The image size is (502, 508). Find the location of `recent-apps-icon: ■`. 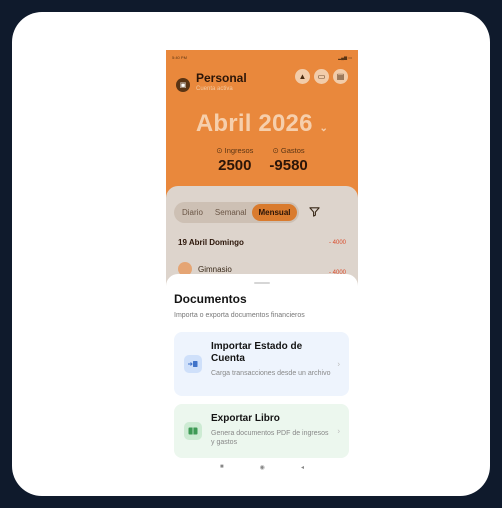

recent-apps-icon: ■ is located at coordinates (222, 467).